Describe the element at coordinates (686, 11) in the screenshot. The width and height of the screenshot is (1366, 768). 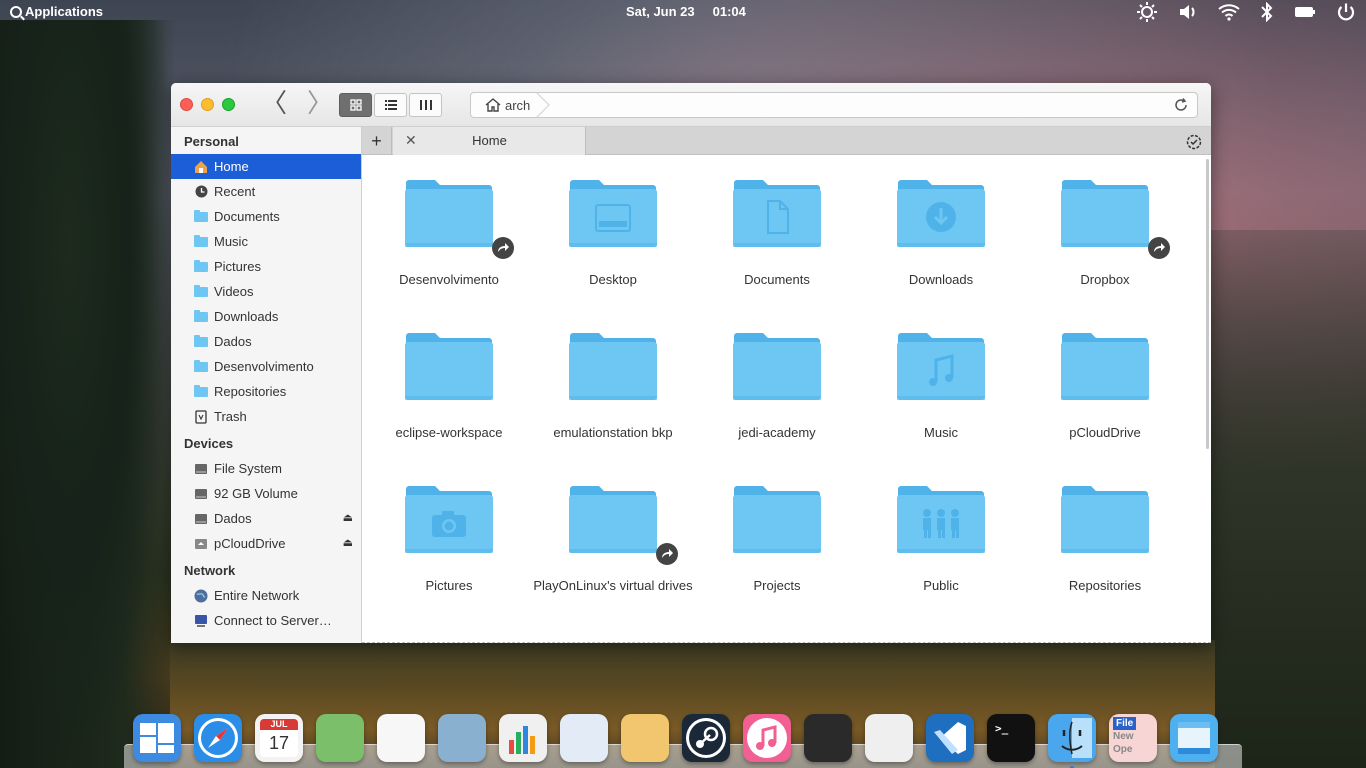
I see `datetime-indicator: Sat, Jun 23 01:04` at that location.